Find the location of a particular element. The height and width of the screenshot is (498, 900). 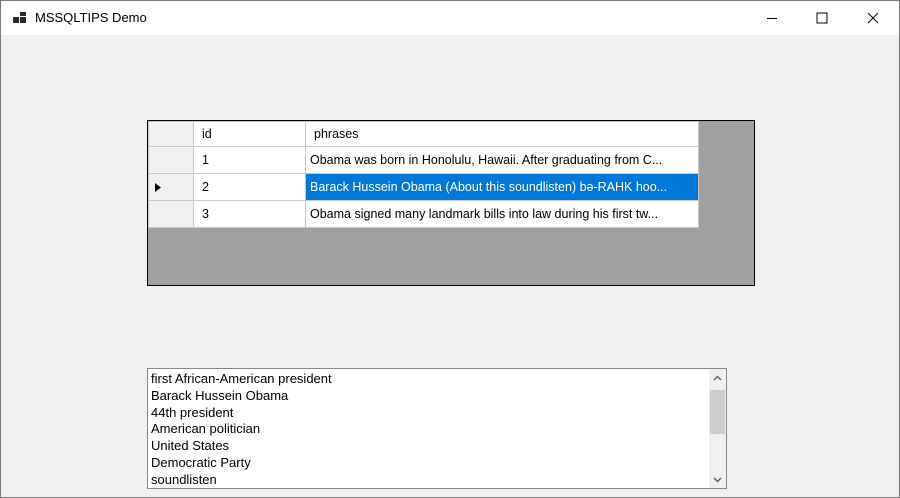

scroll-up-button is located at coordinates (717, 377).